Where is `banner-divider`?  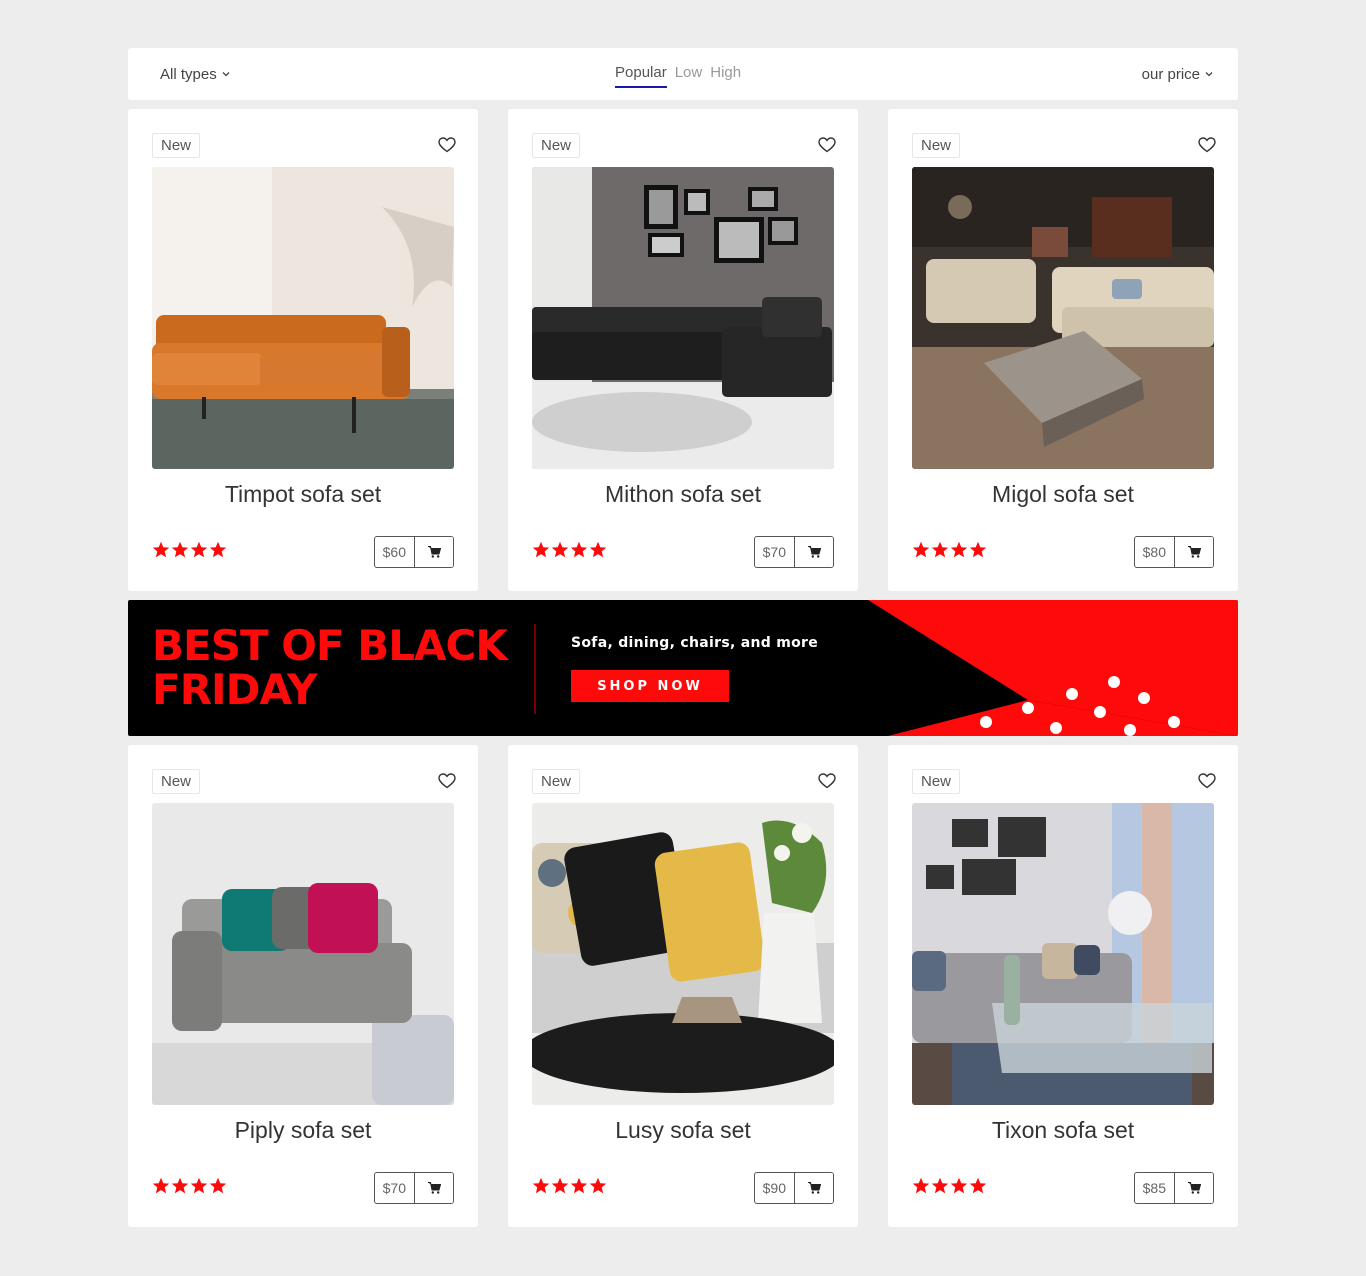
banner-divider is located at coordinates (535, 669).